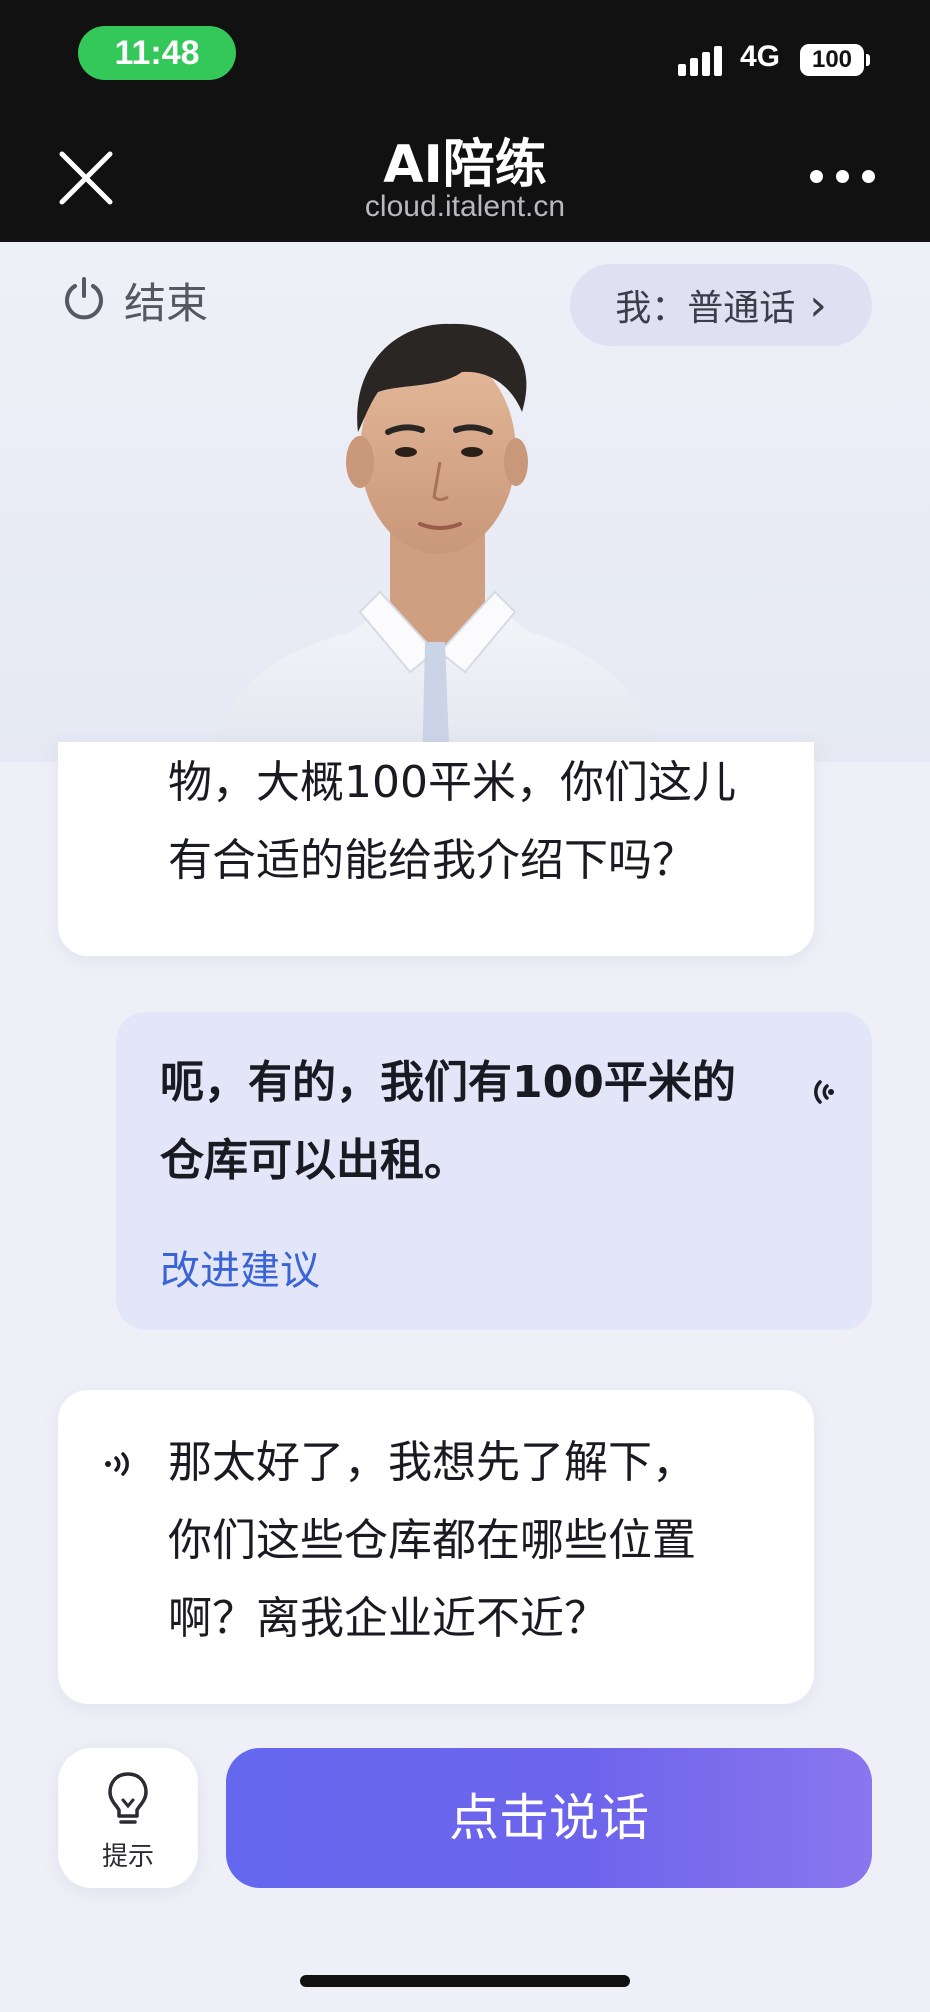 The height and width of the screenshot is (2012, 930). I want to click on ai-message: 物，大概100平米，你们这儿 有合适的能给我介绍下吗？, so click(436, 849).